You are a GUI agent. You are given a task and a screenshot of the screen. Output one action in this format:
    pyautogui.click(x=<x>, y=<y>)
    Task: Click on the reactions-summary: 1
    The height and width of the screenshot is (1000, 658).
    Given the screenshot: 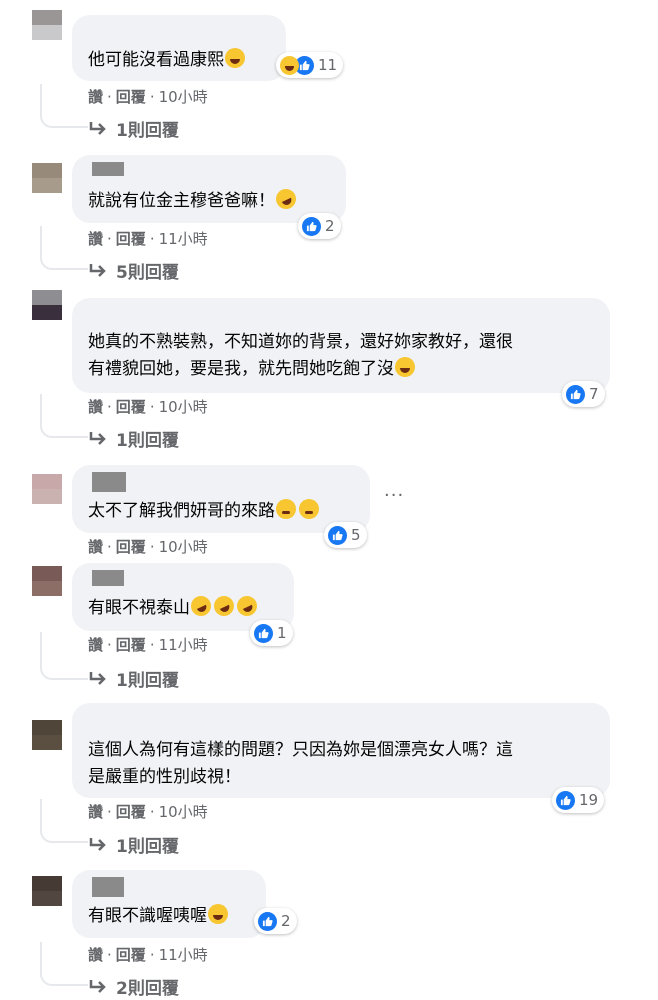 What is the action you would take?
    pyautogui.click(x=271, y=633)
    